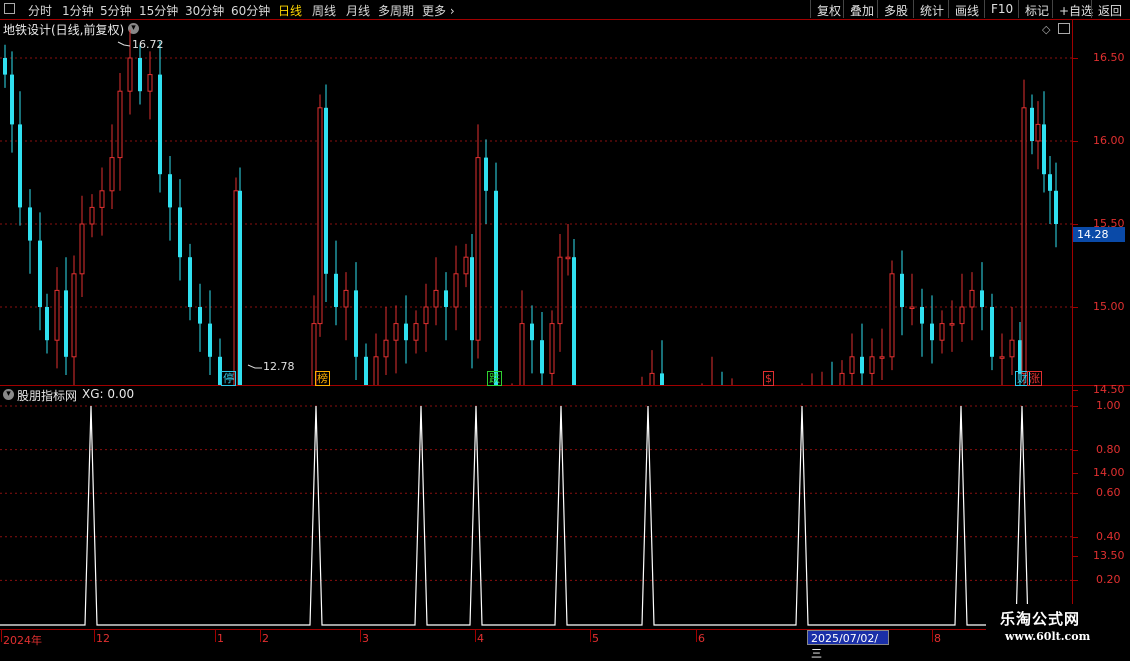 Image resolution: width=1130 pixels, height=661 pixels. Describe the element at coordinates (1109, 472) in the screenshot. I see `price-tick-label: 14.00` at that location.